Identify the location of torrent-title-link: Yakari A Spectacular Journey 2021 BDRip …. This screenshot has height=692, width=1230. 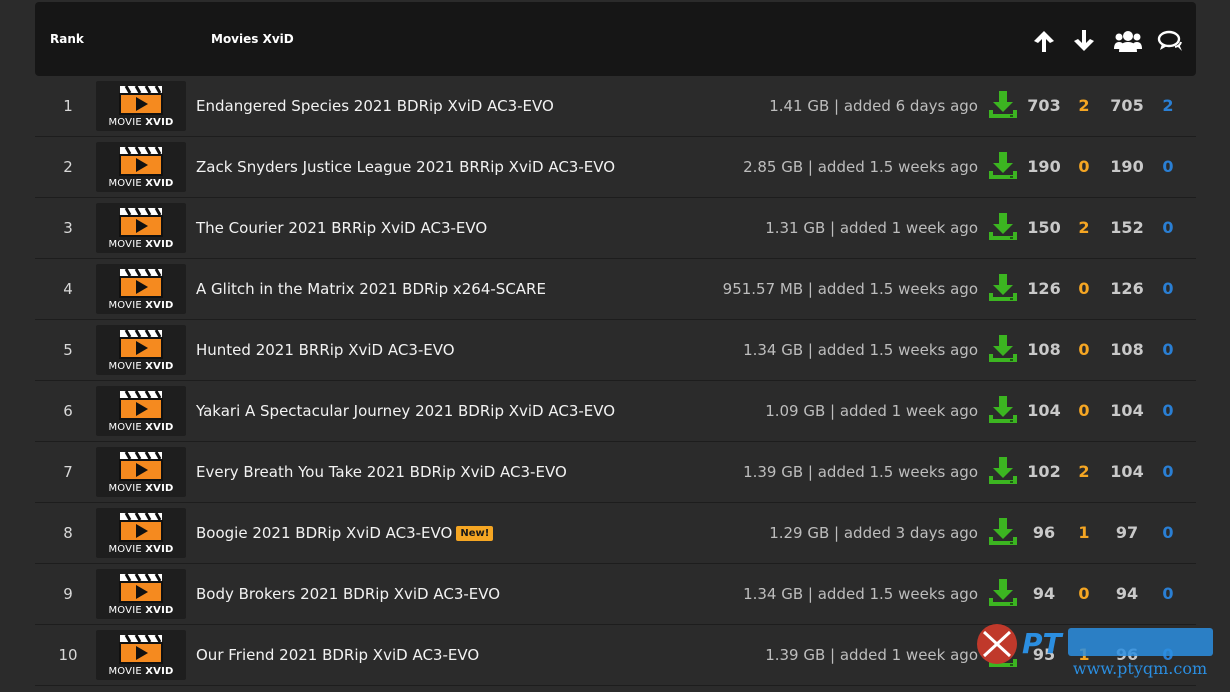
(405, 411).